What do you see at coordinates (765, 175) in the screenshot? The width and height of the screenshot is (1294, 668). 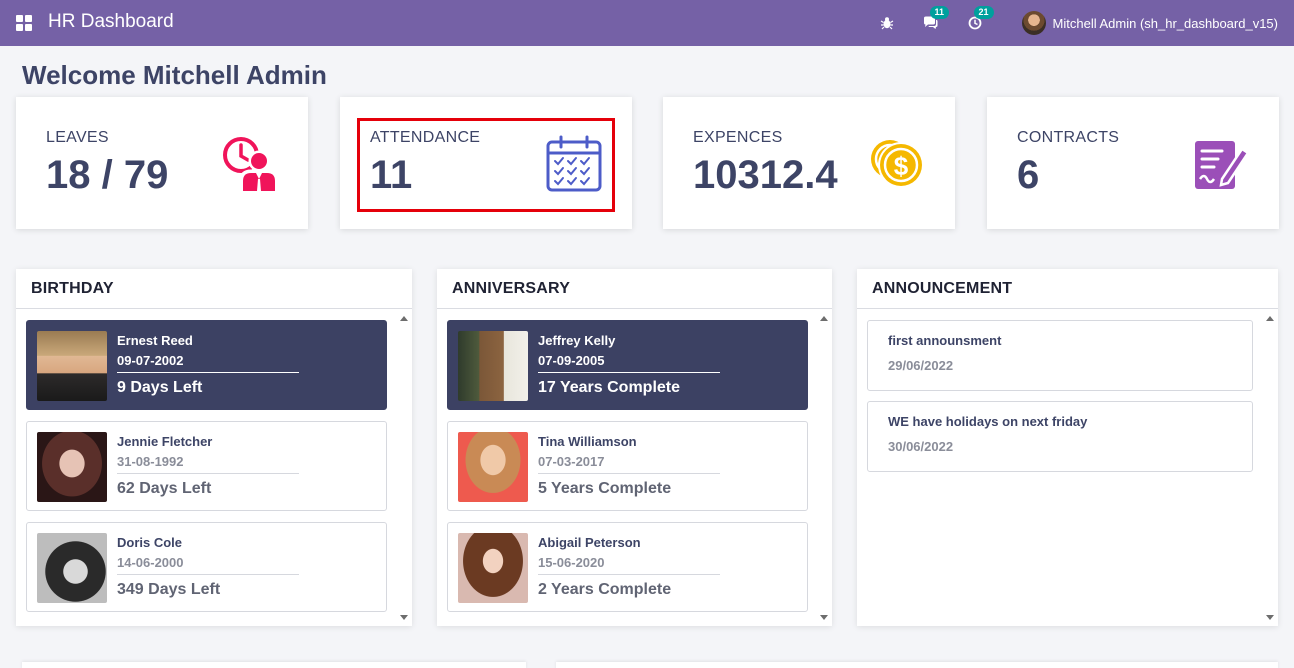 I see `stat-value: 10312.4` at bounding box center [765, 175].